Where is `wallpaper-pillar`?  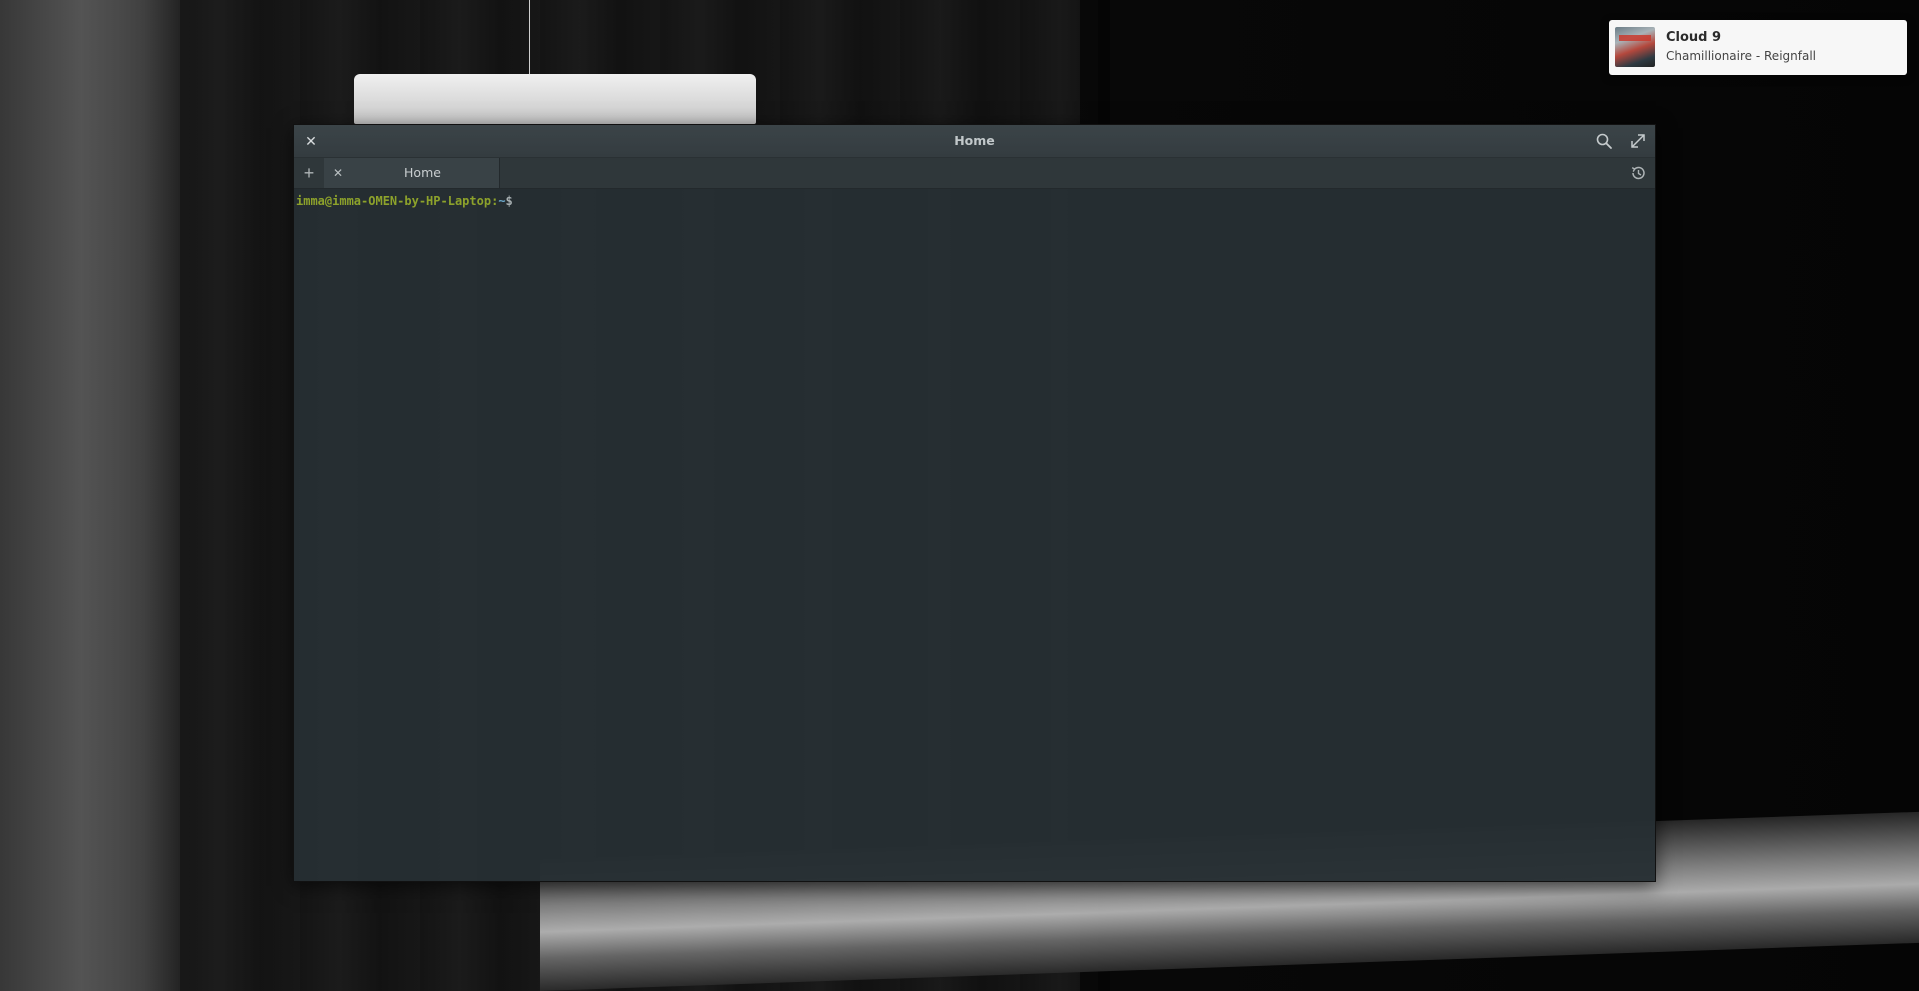 wallpaper-pillar is located at coordinates (90, 495).